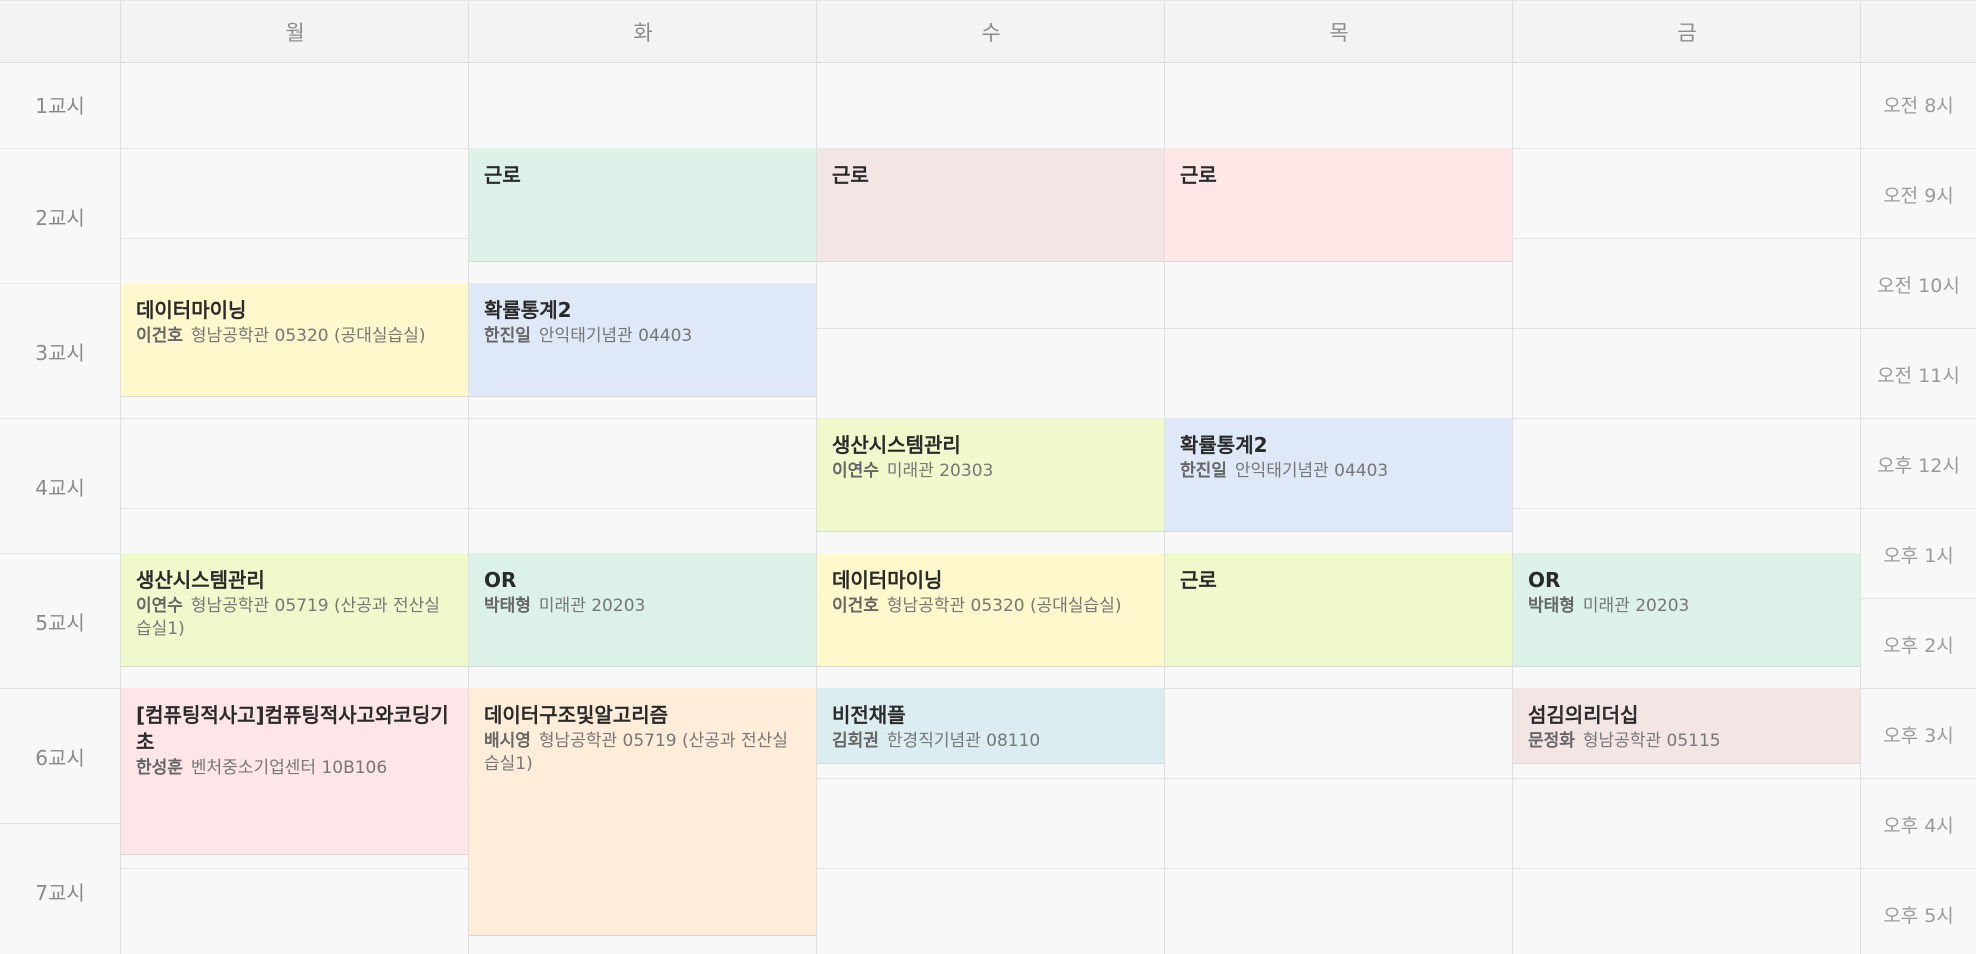  What do you see at coordinates (855, 741) in the screenshot?
I see `class-professor: 김회권` at bounding box center [855, 741].